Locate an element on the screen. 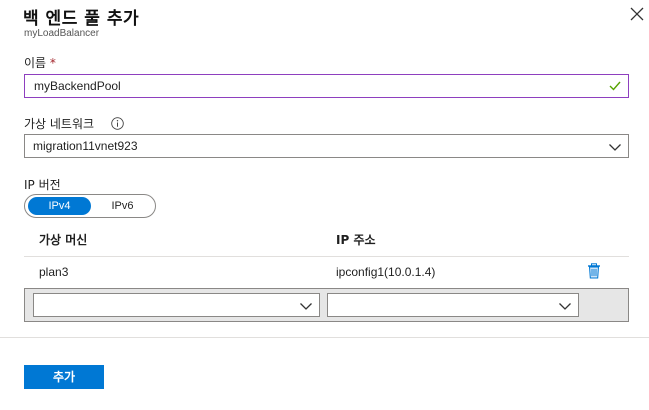 This screenshot has height=410, width=649. page-subtitle: myLoadBalancer is located at coordinates (62, 33).